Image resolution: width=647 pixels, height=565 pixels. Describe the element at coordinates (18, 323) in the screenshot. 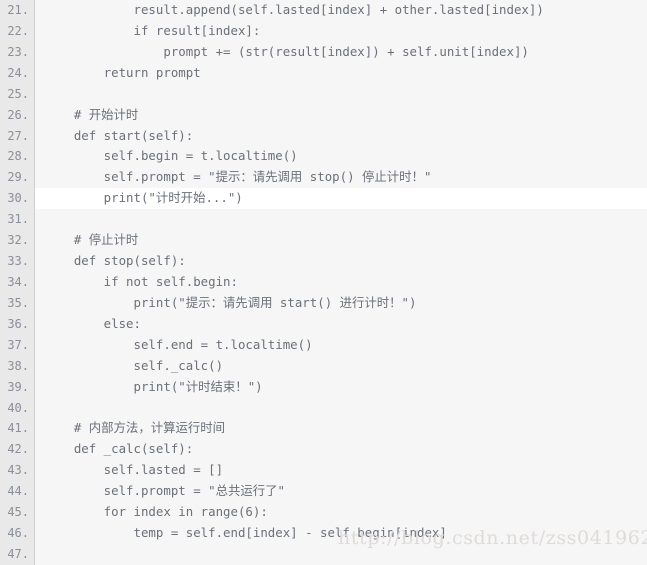

I see `line-number: 36.` at that location.